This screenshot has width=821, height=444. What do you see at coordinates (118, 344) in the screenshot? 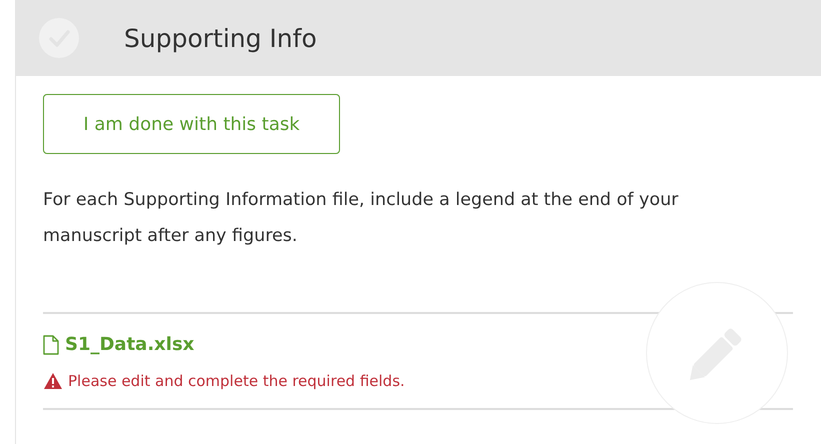
I see `file-link: S1_Data.xlsx` at bounding box center [118, 344].